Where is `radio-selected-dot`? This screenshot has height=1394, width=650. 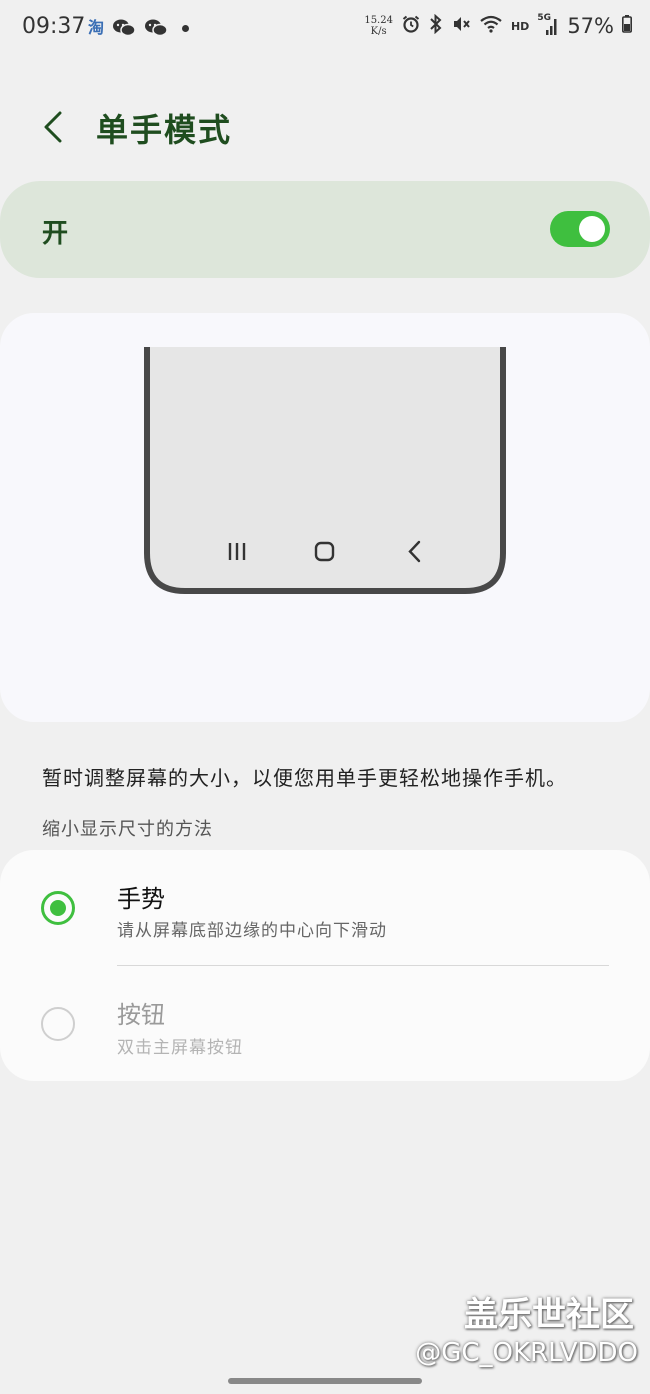
radio-selected-dot is located at coordinates (58, 908).